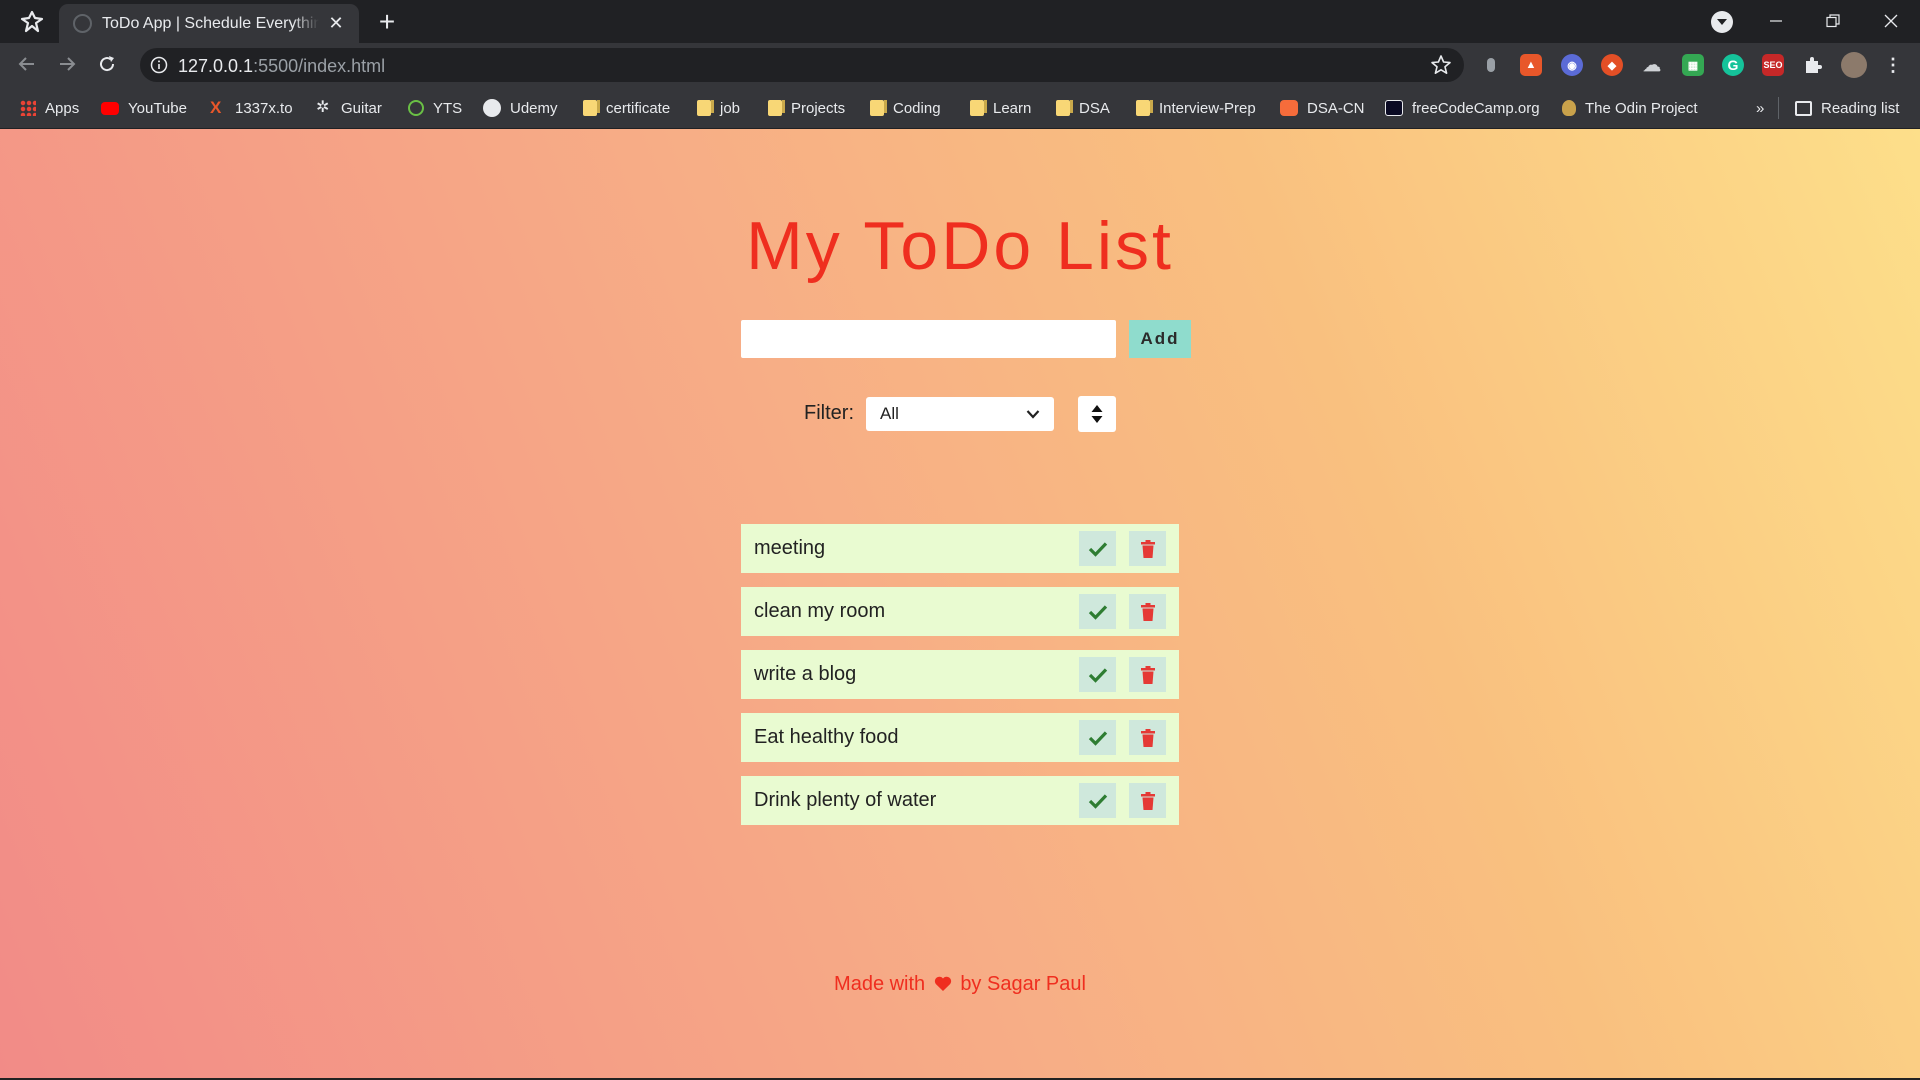 The height and width of the screenshot is (1080, 1920). I want to click on add-button: Add, so click(1160, 339).